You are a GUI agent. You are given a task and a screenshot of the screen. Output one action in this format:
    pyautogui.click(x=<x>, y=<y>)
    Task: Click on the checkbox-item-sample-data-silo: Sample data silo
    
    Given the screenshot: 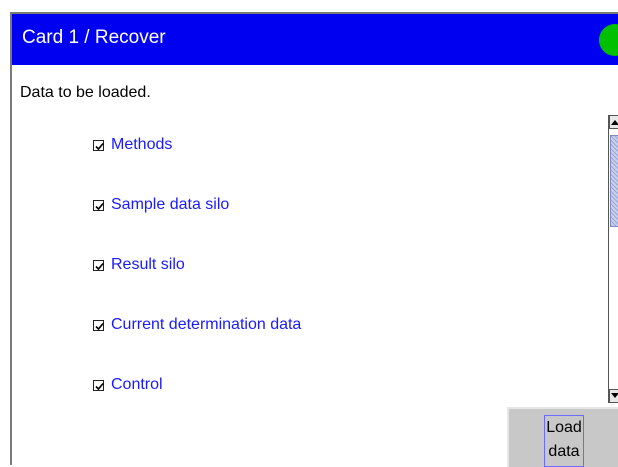 What is the action you would take?
    pyautogui.click(x=161, y=205)
    